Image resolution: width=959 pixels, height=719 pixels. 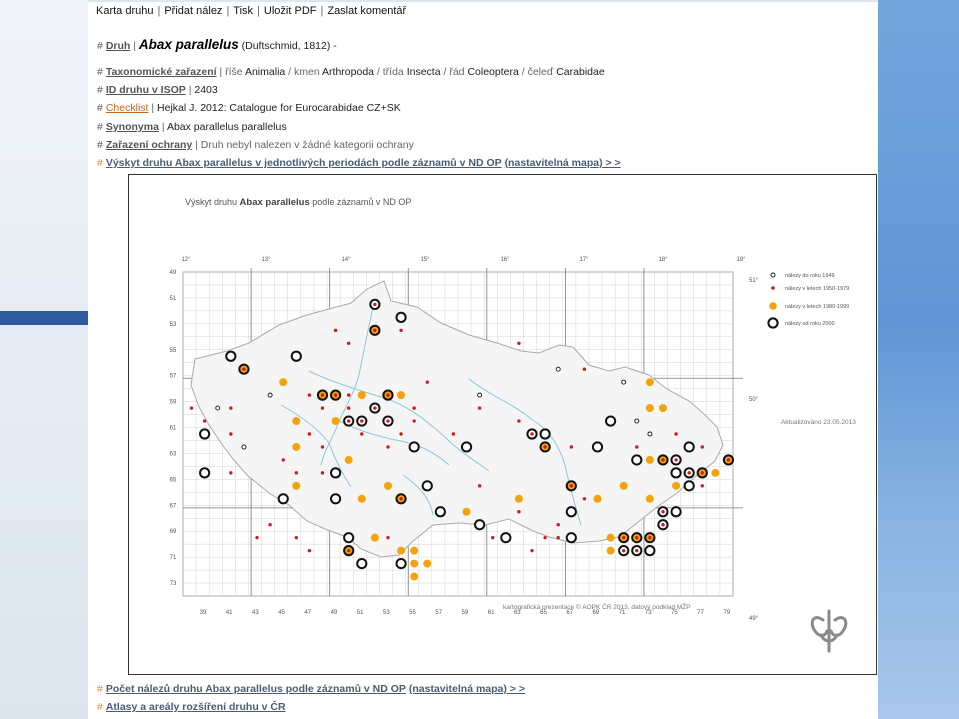 What do you see at coordinates (203, 613) in the screenshot?
I see `col-label: 39` at bounding box center [203, 613].